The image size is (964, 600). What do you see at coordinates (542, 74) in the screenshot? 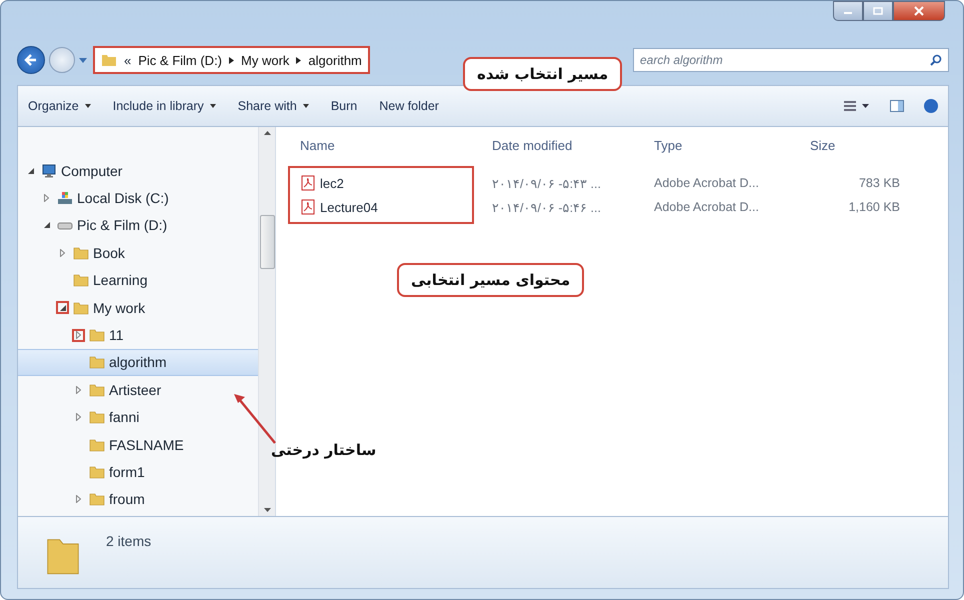
I see `callout: مسیر انتخاب شده` at bounding box center [542, 74].